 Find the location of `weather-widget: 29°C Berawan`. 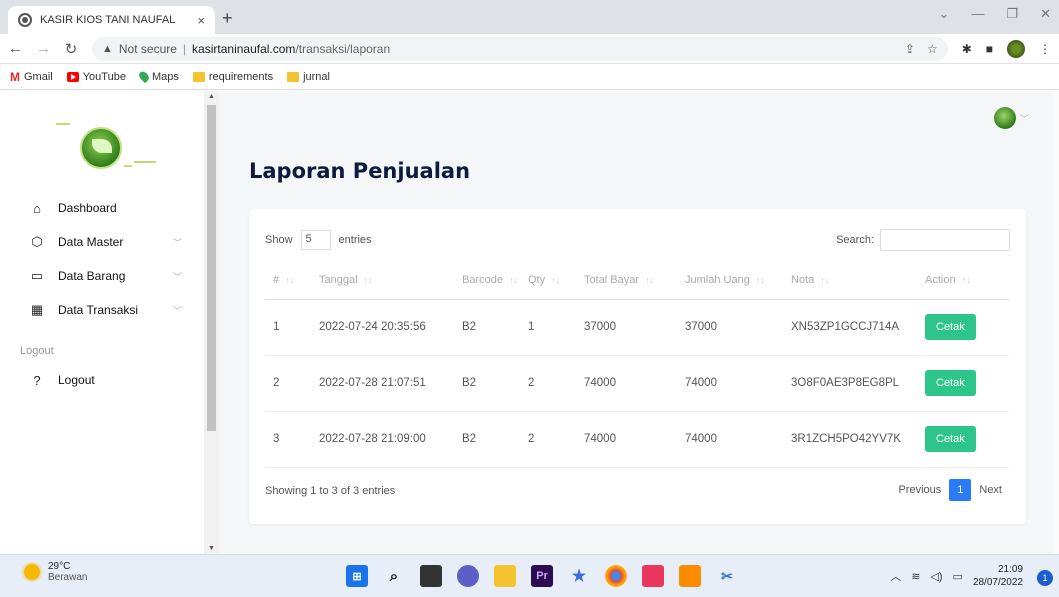

weather-widget: 29°C Berawan is located at coordinates (55, 572).